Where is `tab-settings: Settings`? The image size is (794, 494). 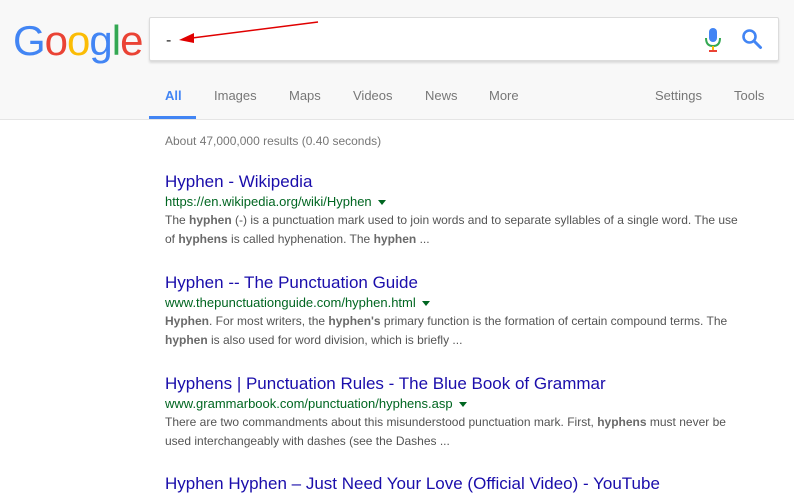
tab-settings: Settings is located at coordinates (678, 95).